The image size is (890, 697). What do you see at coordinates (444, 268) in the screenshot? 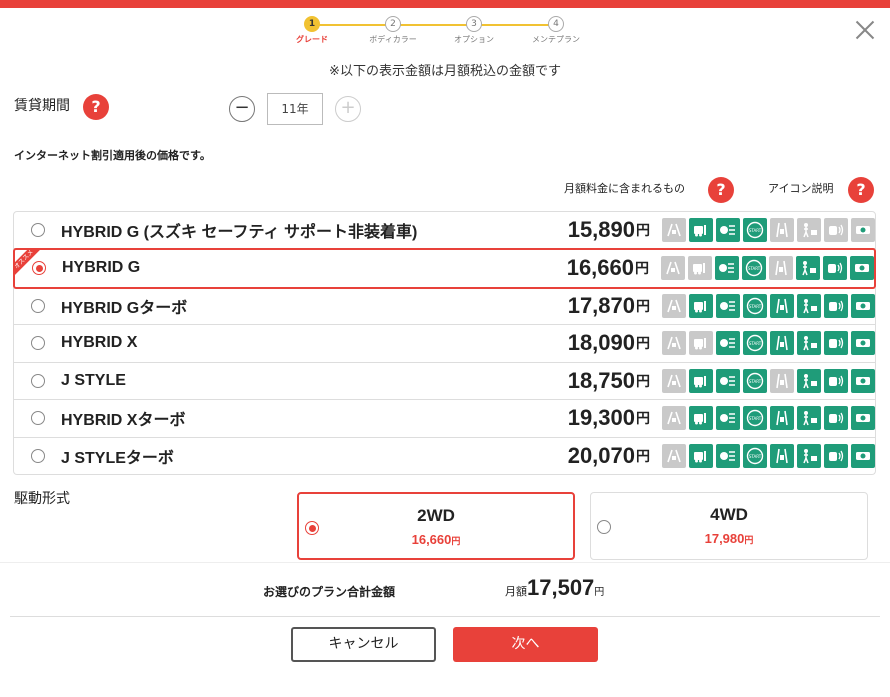
I see `grade-row: オススメ HYBRID G 16,660 円 START` at bounding box center [444, 268].